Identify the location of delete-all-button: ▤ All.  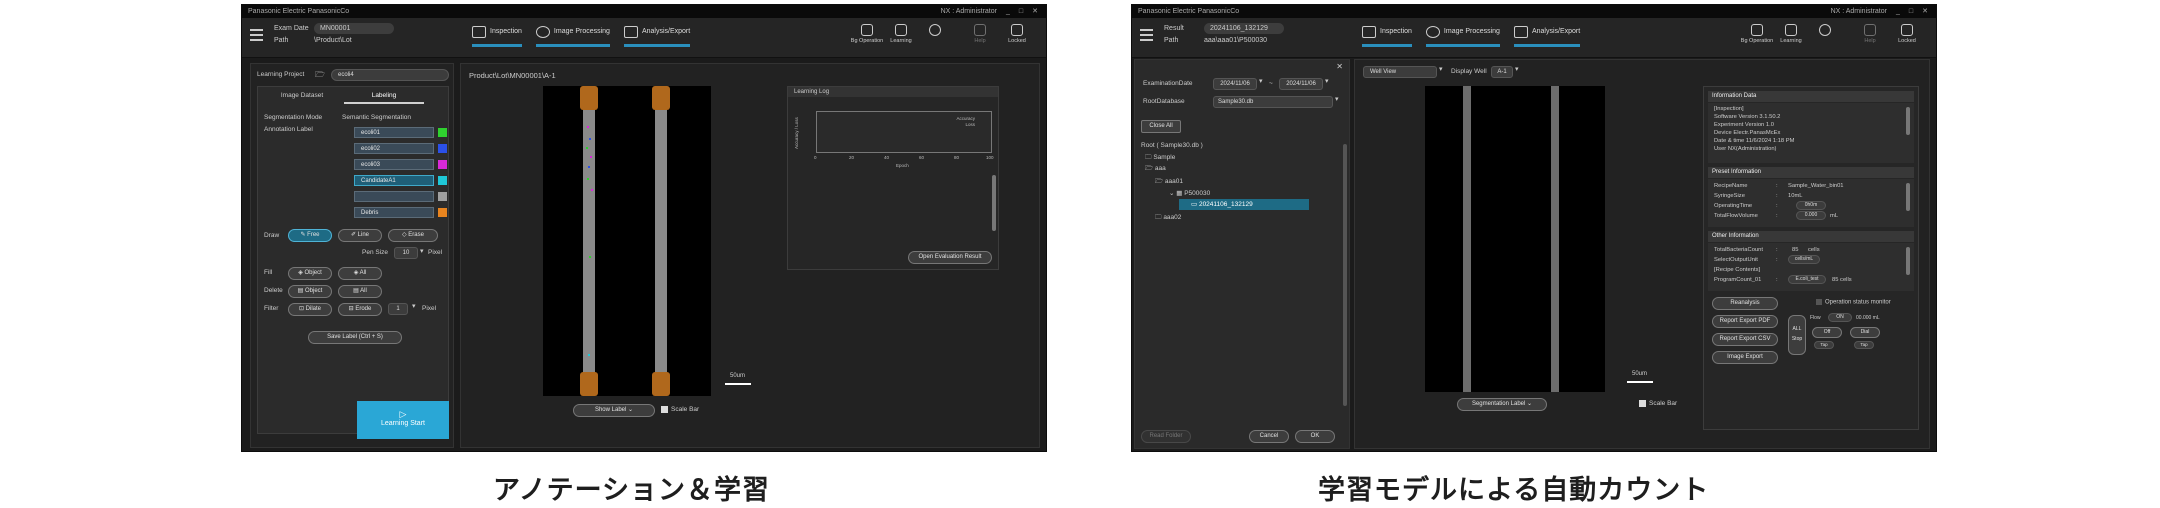
(360, 291).